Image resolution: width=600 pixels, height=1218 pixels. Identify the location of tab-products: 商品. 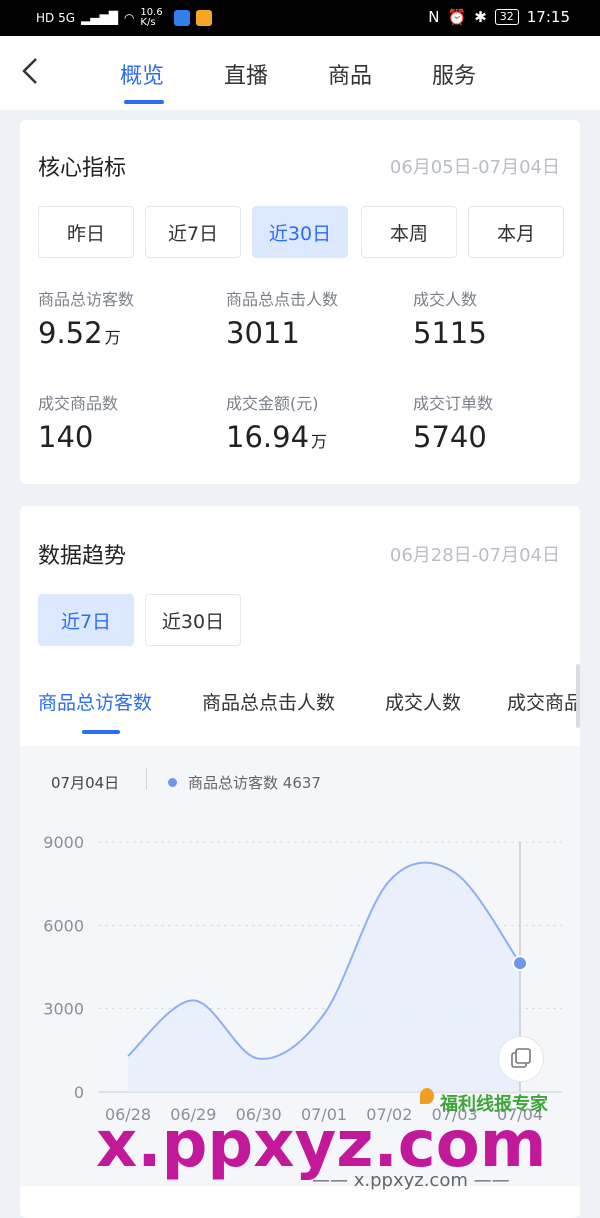
(350, 74).